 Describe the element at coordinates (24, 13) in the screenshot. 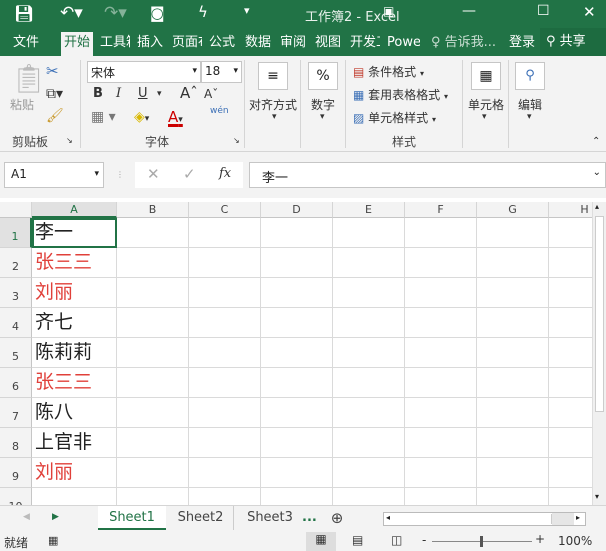

I see `save-icon: 💾︎` at that location.